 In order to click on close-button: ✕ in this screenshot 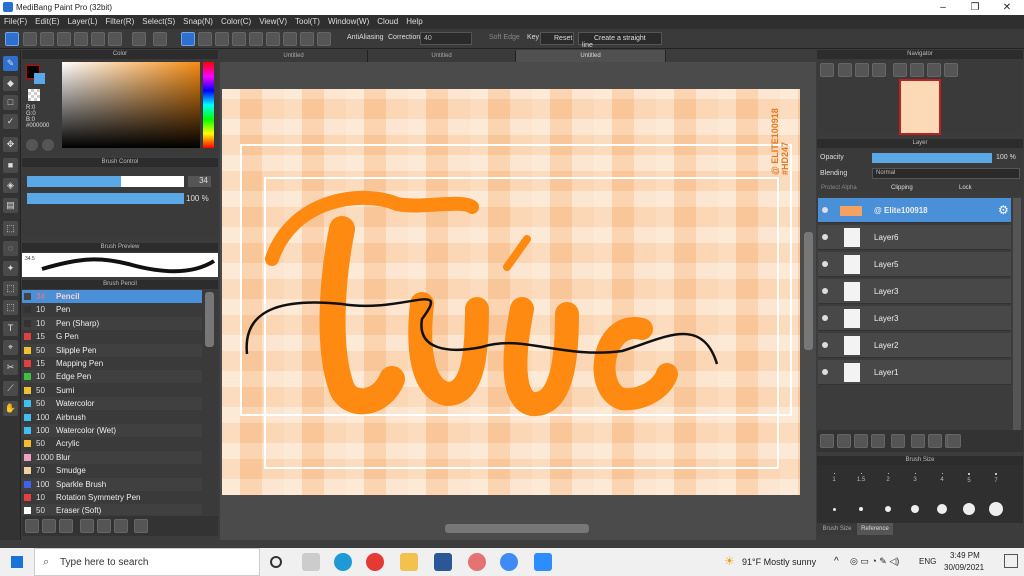, I will do `click(1007, 7)`.